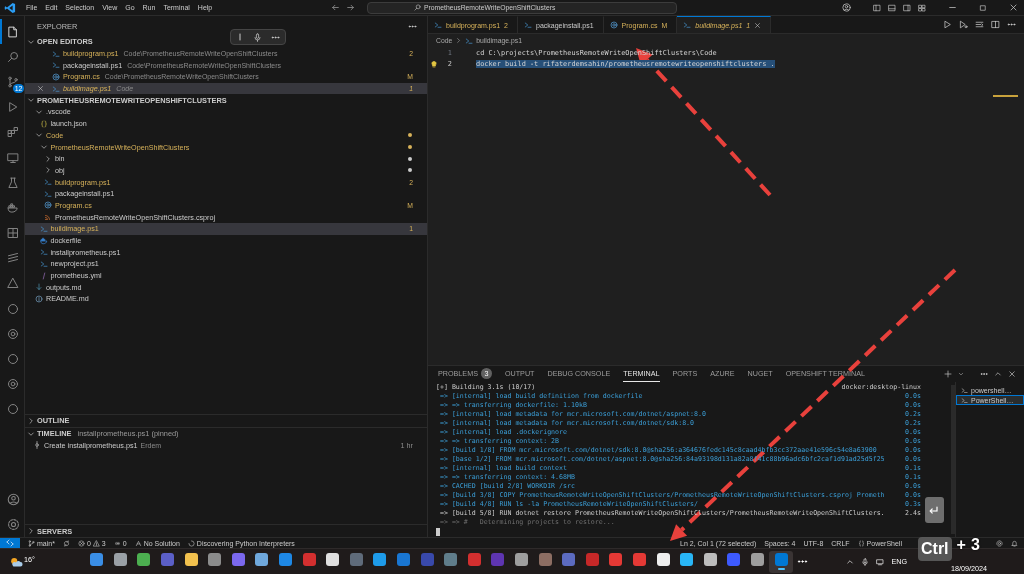 This screenshot has height=574, width=1024. I want to click on arrow-down-icon, so click(39, 287).